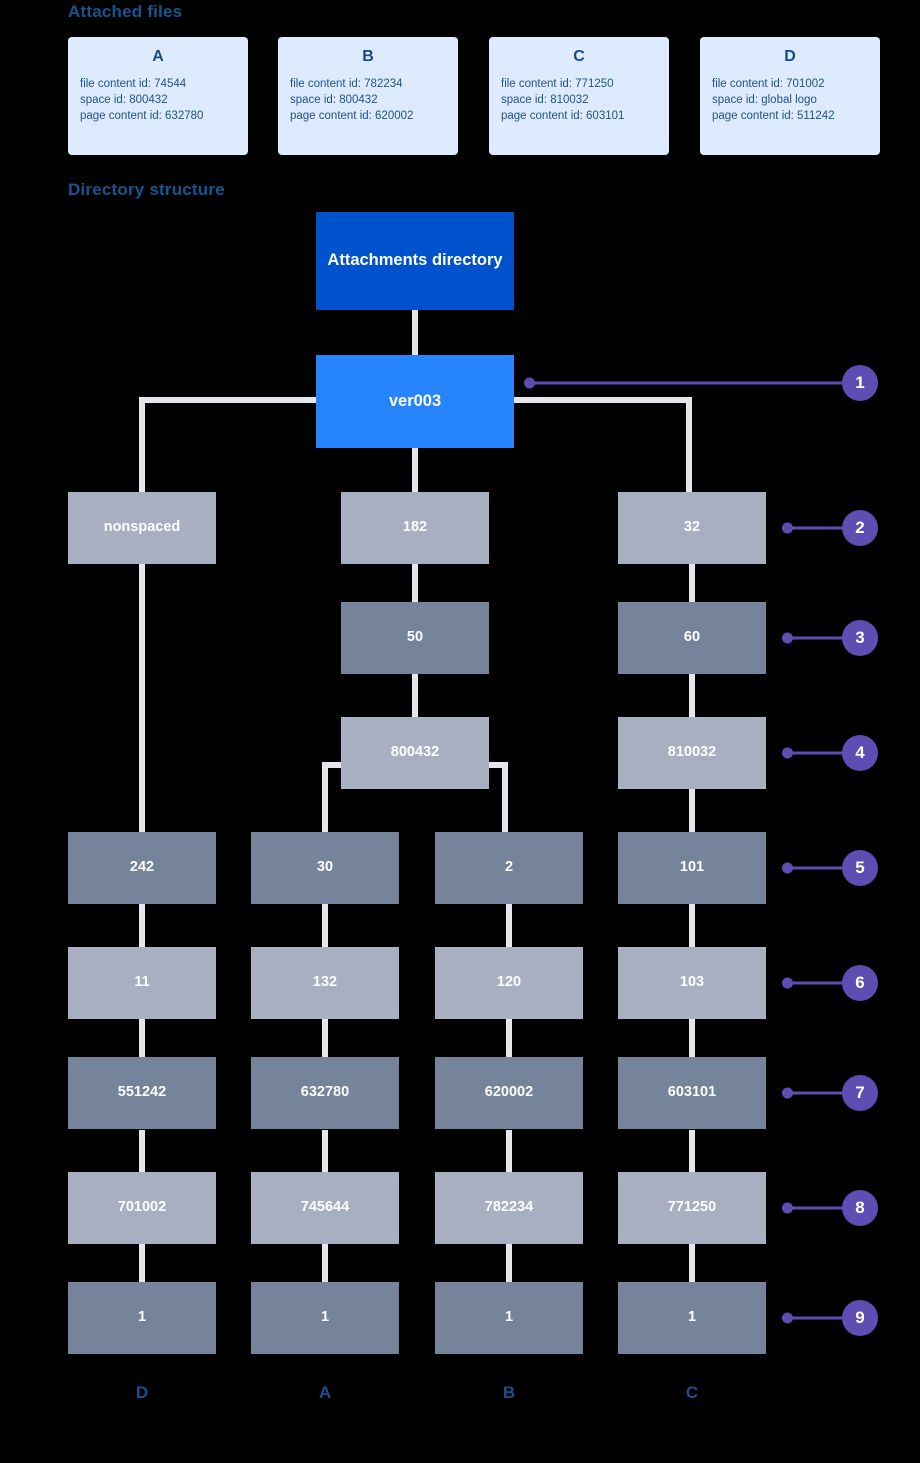  What do you see at coordinates (768, 84) in the screenshot?
I see `file-content-id: file content id: 701002` at bounding box center [768, 84].